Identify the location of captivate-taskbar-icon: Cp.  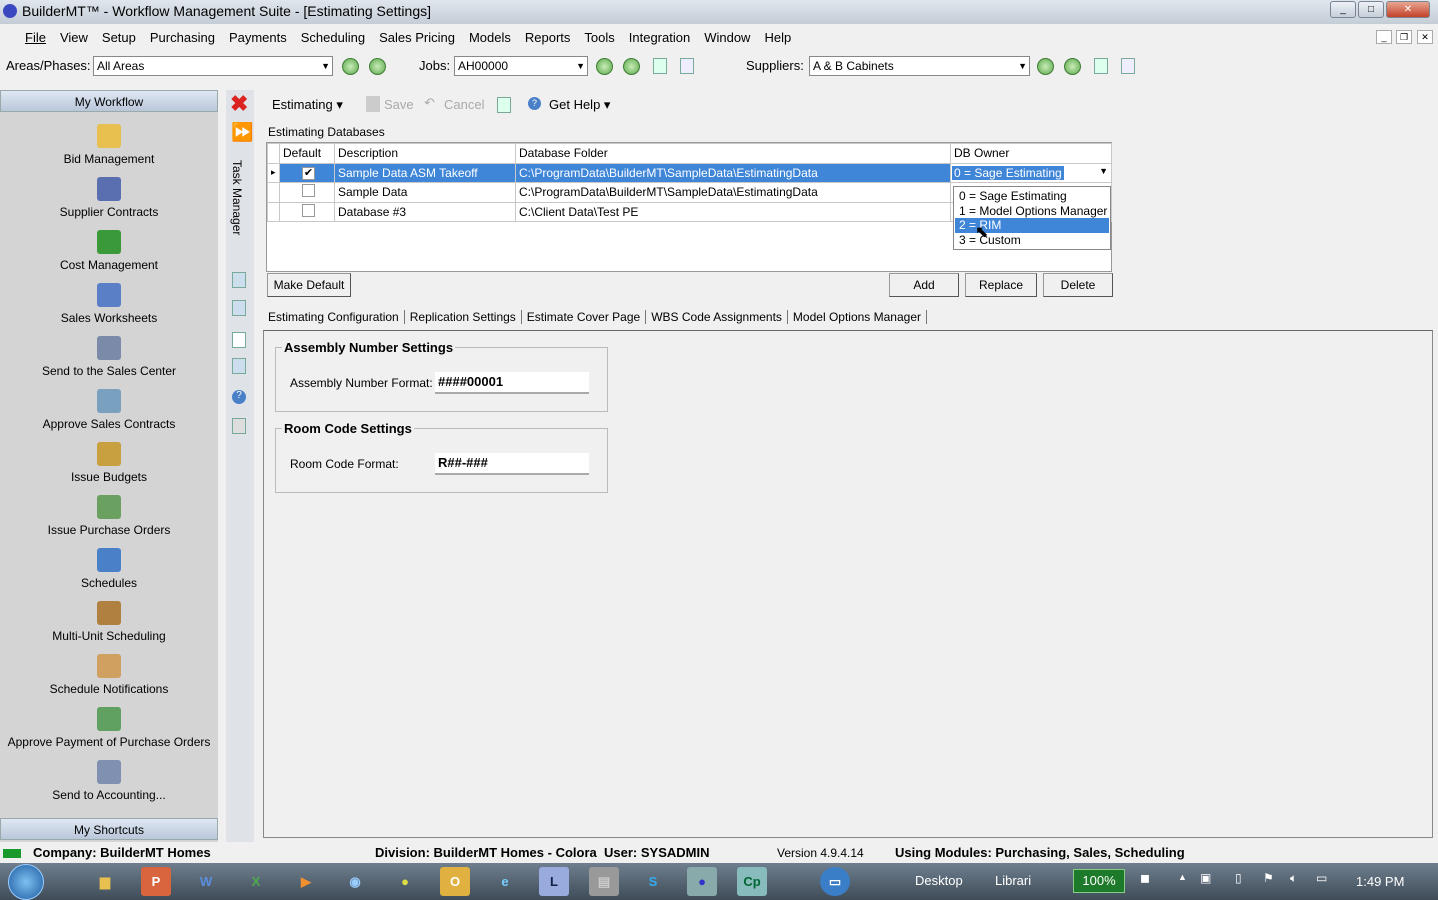
(752, 881).